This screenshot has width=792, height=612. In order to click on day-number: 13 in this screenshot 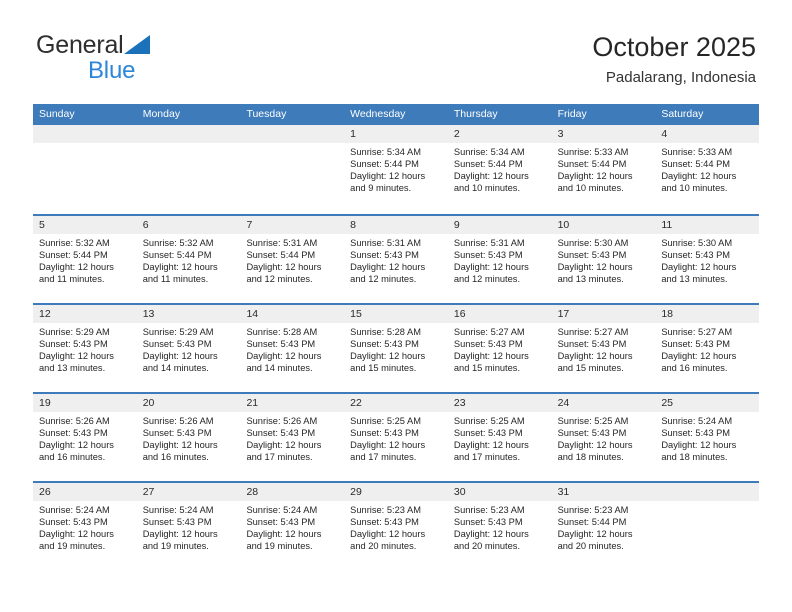, I will do `click(188, 314)`.